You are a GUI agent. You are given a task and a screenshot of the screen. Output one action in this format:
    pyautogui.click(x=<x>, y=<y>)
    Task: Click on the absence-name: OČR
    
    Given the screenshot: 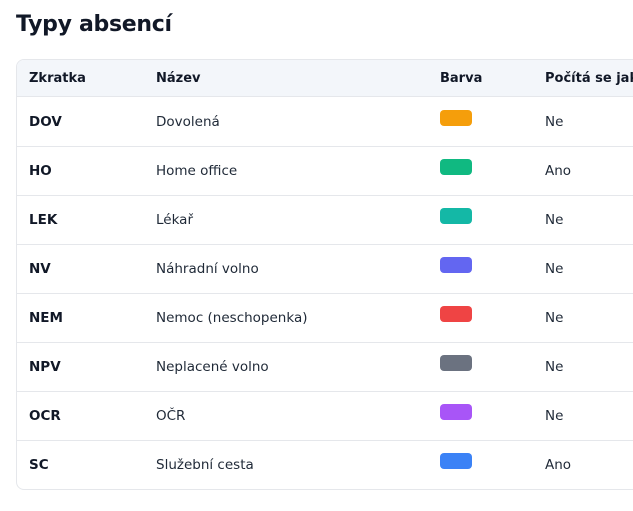 What is the action you would take?
    pyautogui.click(x=171, y=416)
    